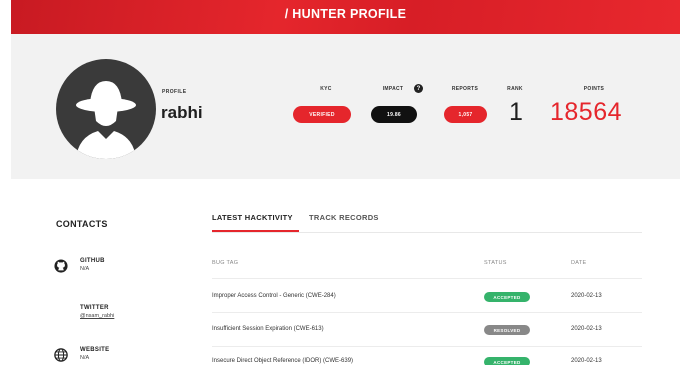 Image resolution: width=686 pixels, height=365 pixels. I want to click on header-bar: / HUNTER PROFILE, so click(345, 17).